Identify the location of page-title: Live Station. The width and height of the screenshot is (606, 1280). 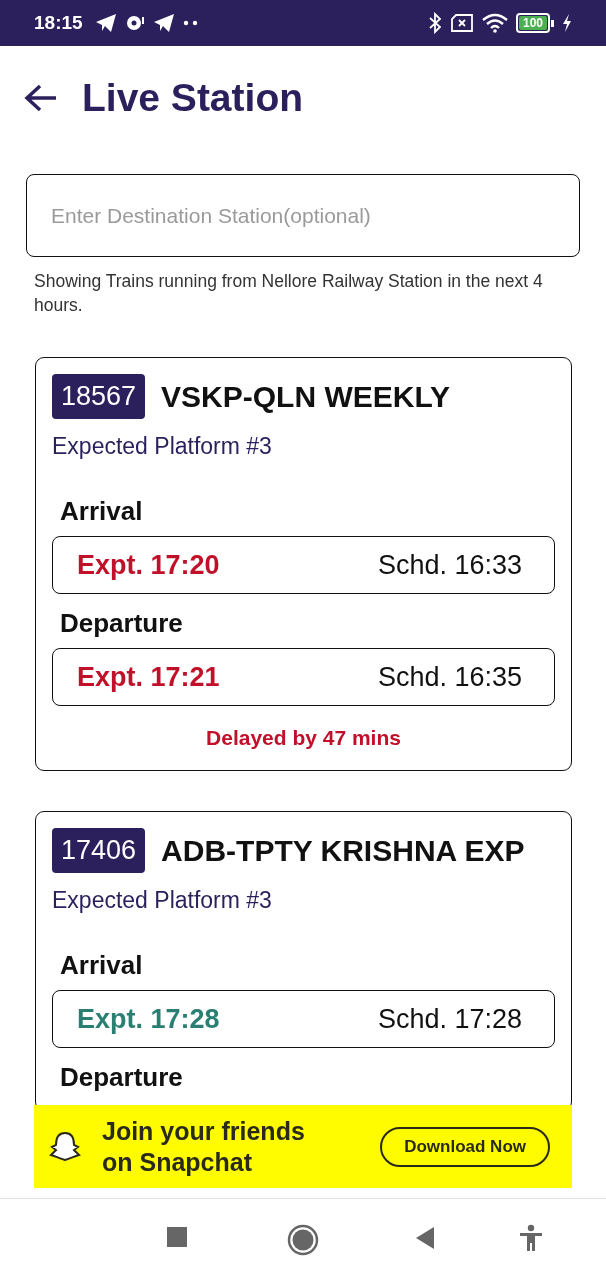
(193, 98).